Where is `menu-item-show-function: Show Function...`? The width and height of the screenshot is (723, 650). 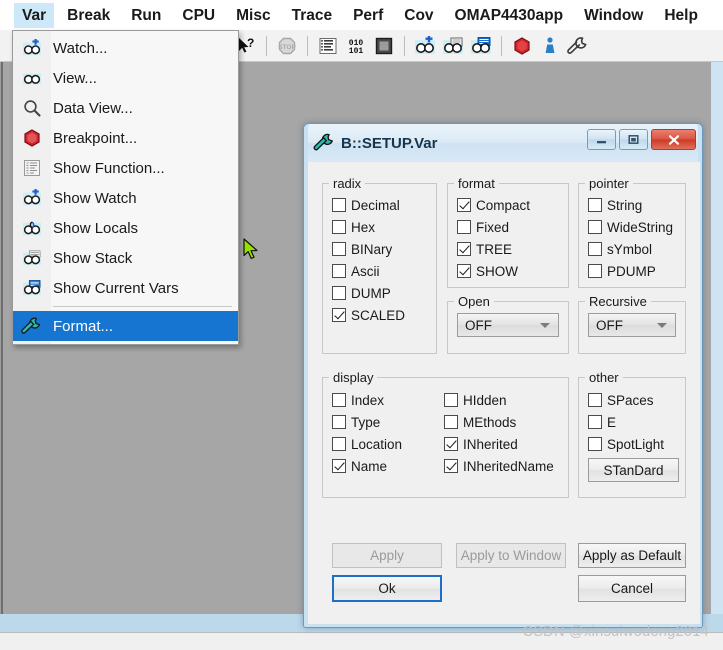 menu-item-show-function: Show Function... is located at coordinates (125, 168).